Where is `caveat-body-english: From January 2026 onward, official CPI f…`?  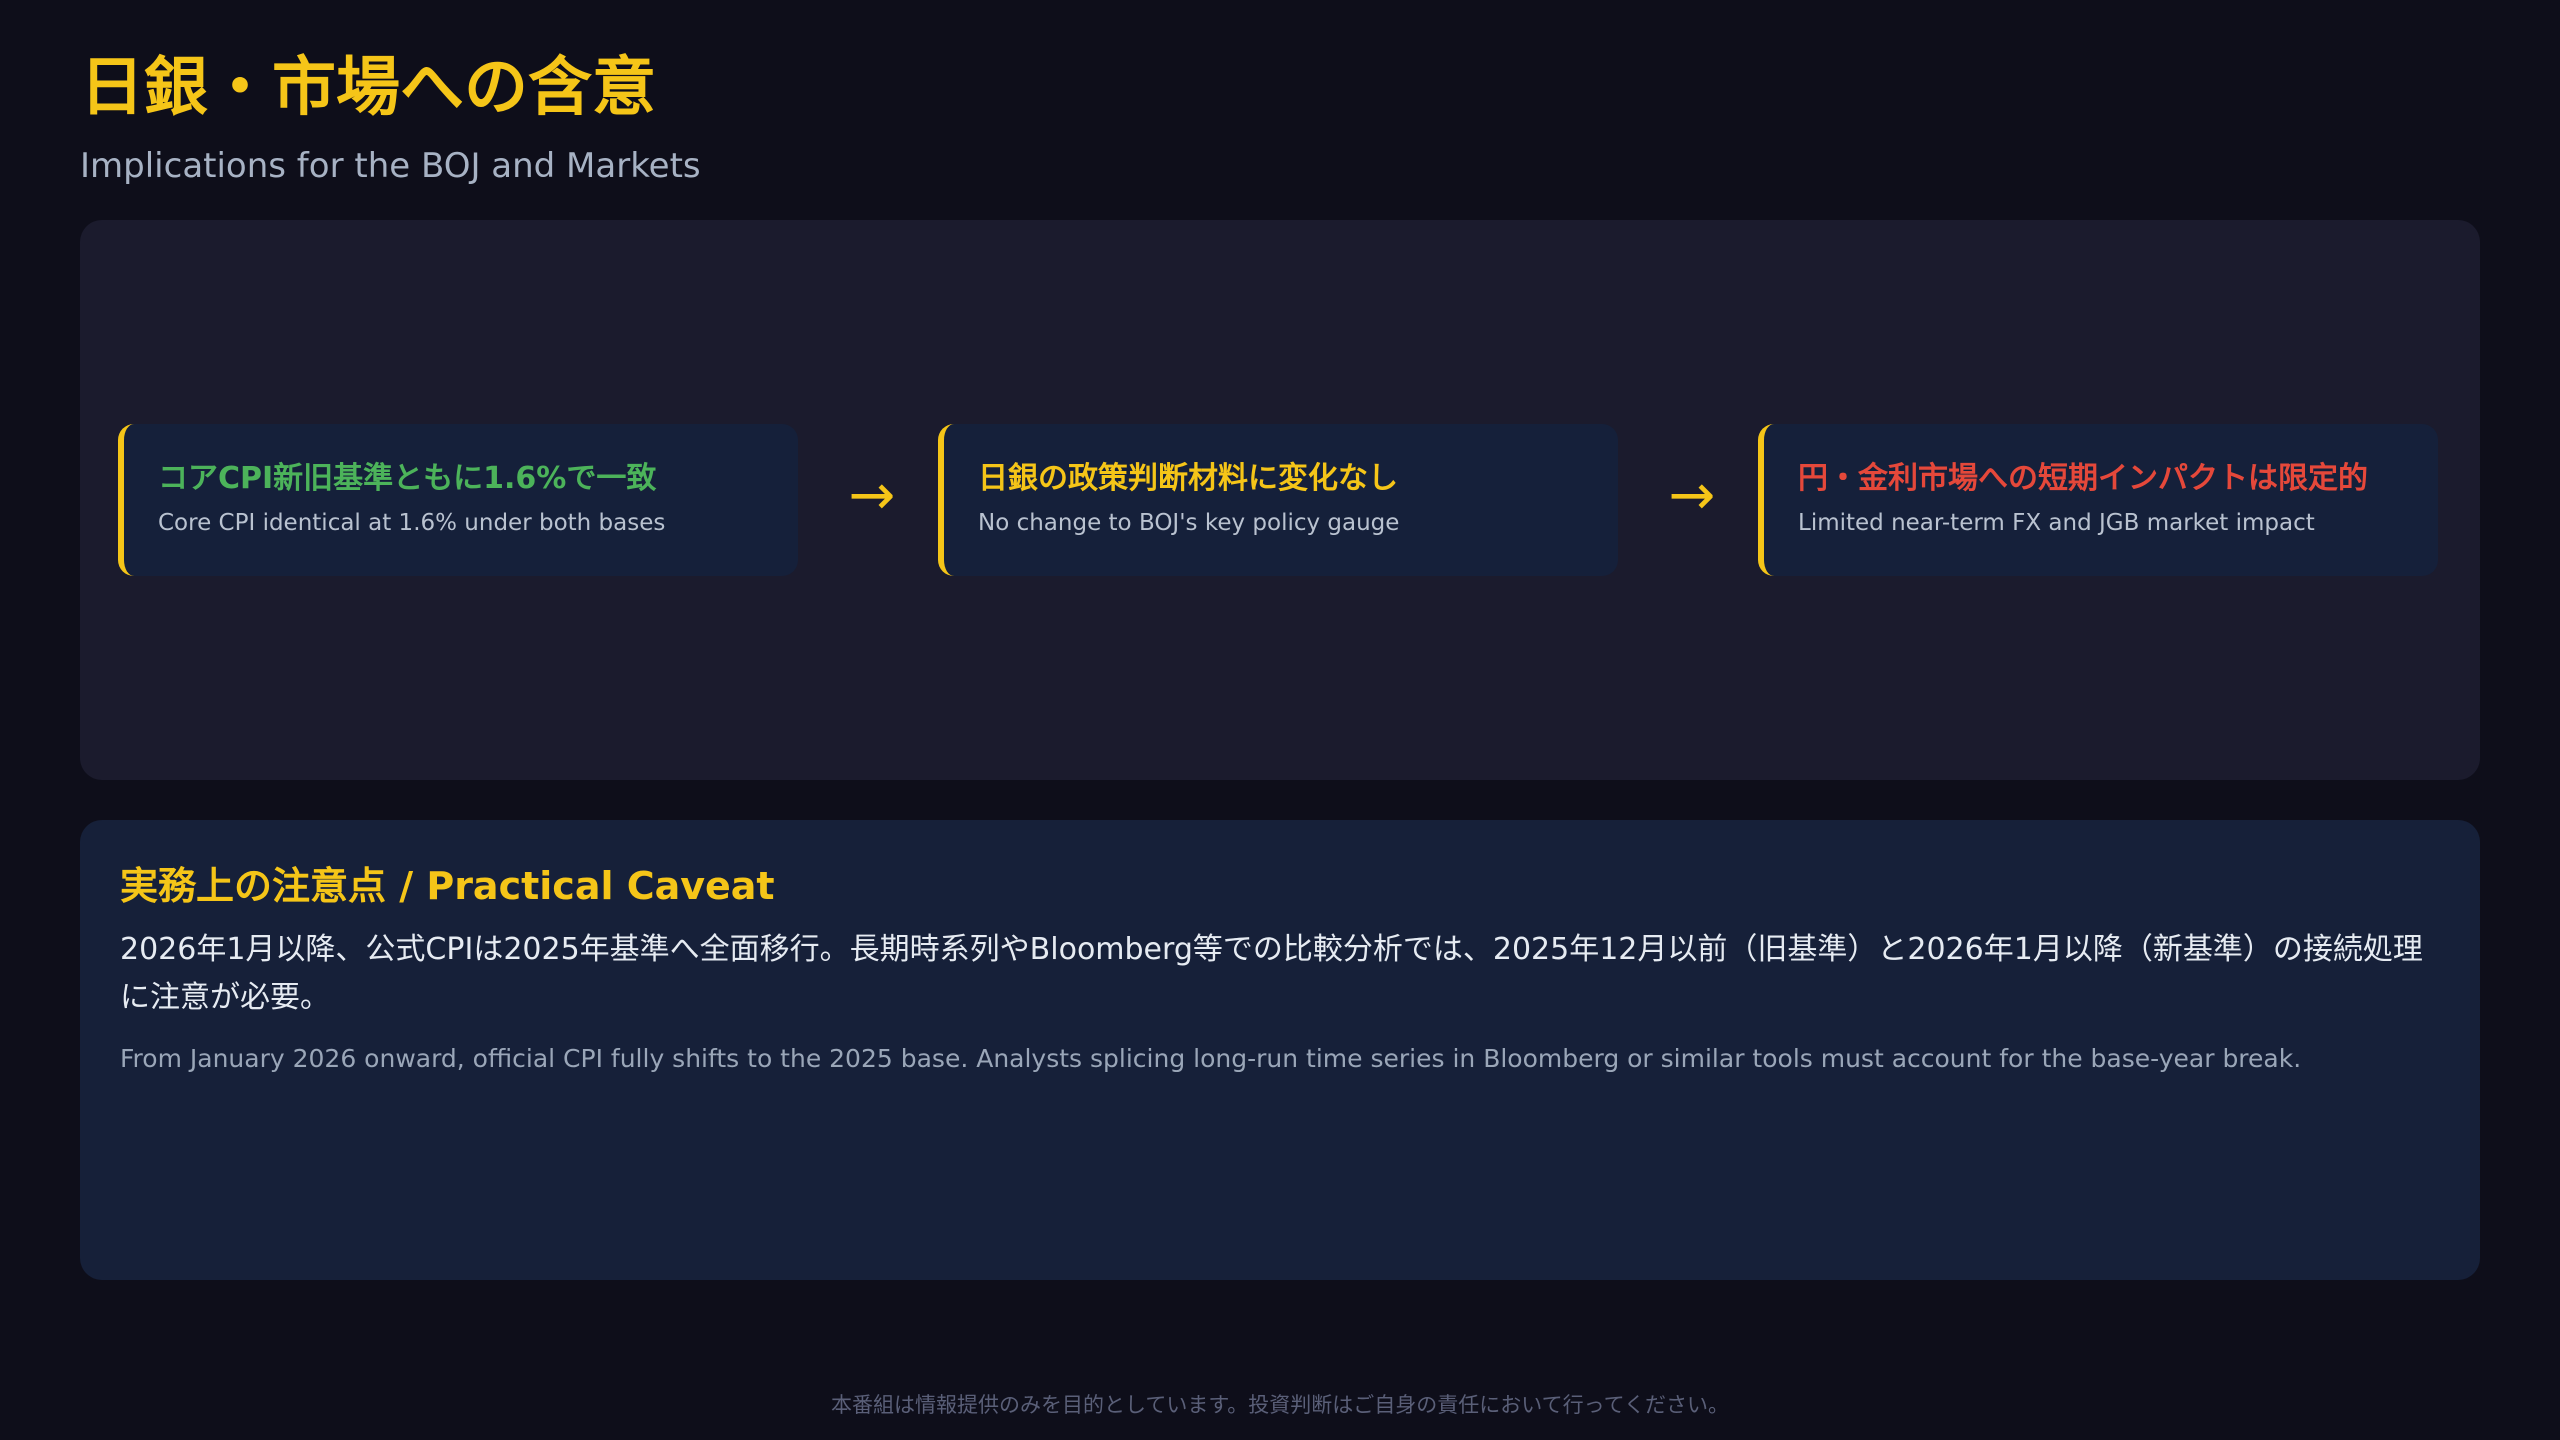 caveat-body-english: From January 2026 onward, official CPI f… is located at coordinates (1211, 1058).